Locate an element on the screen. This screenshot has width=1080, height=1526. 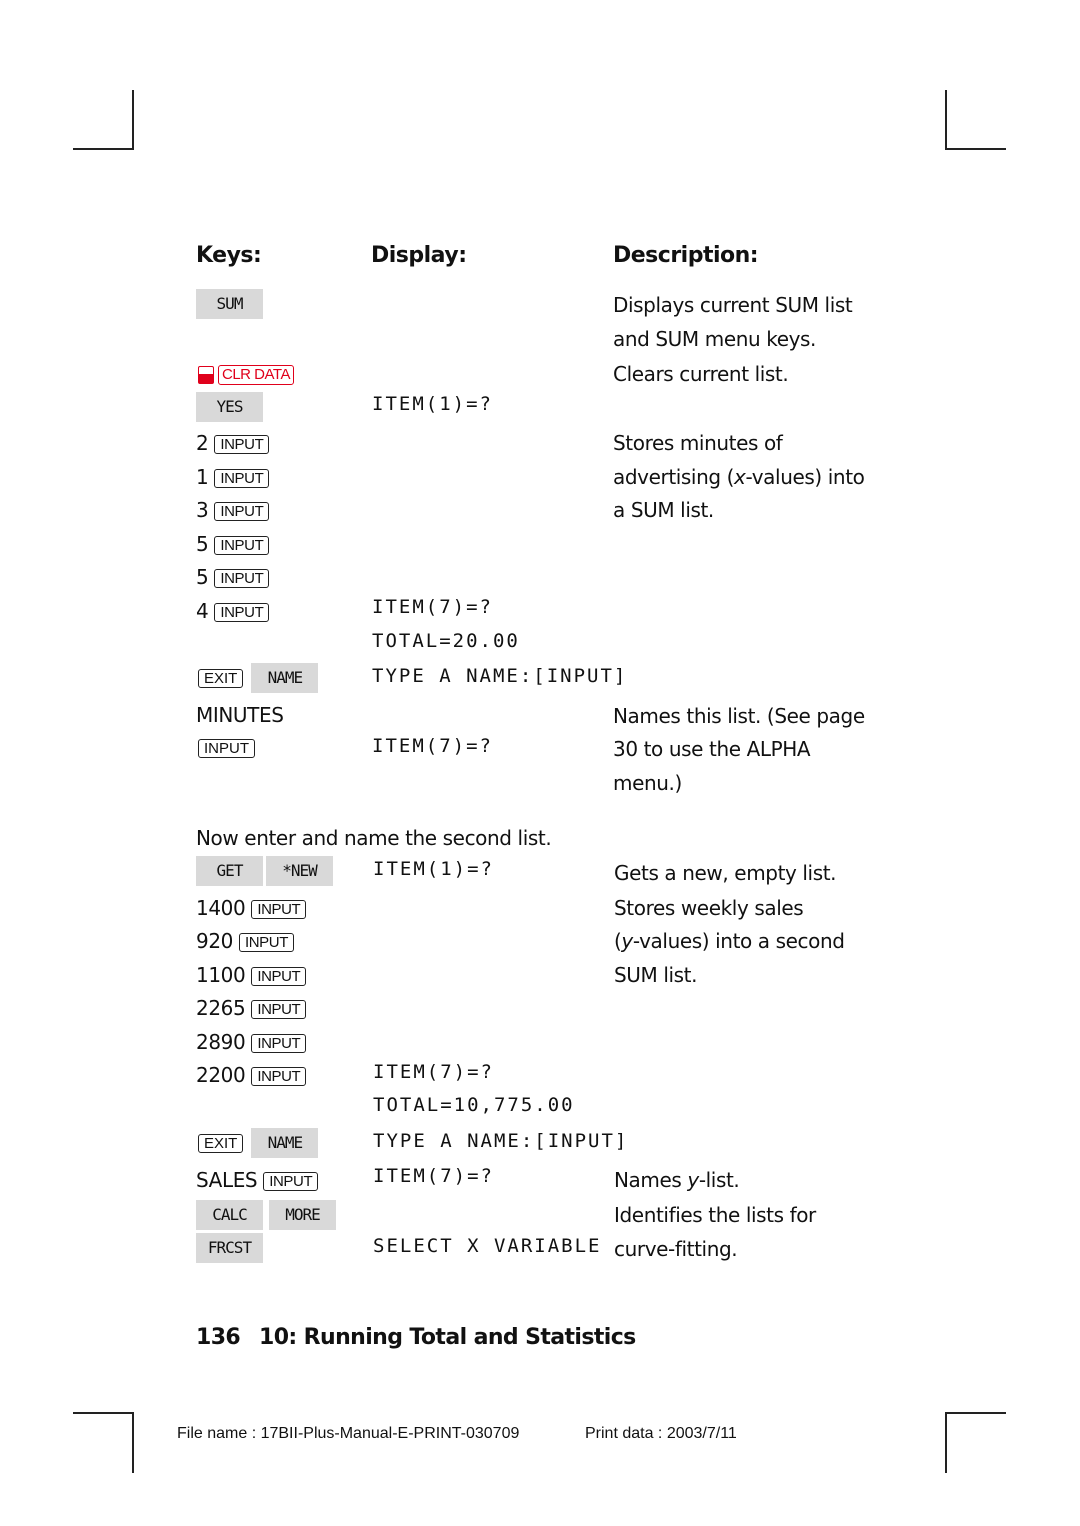
key-clr-data: CLR DATA is located at coordinates (246, 374).